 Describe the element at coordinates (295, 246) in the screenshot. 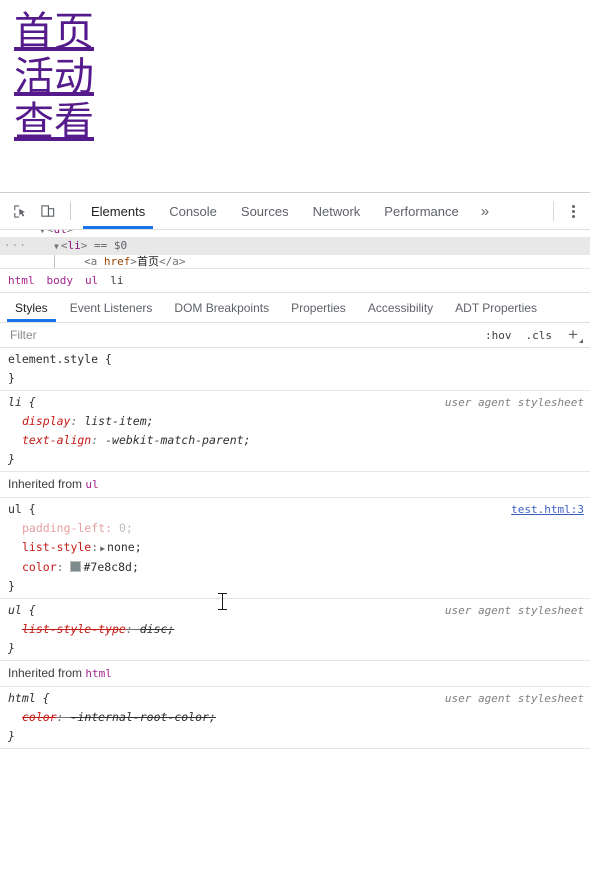

I see `dom-row-li: ··· ▼ <li> == $0` at that location.